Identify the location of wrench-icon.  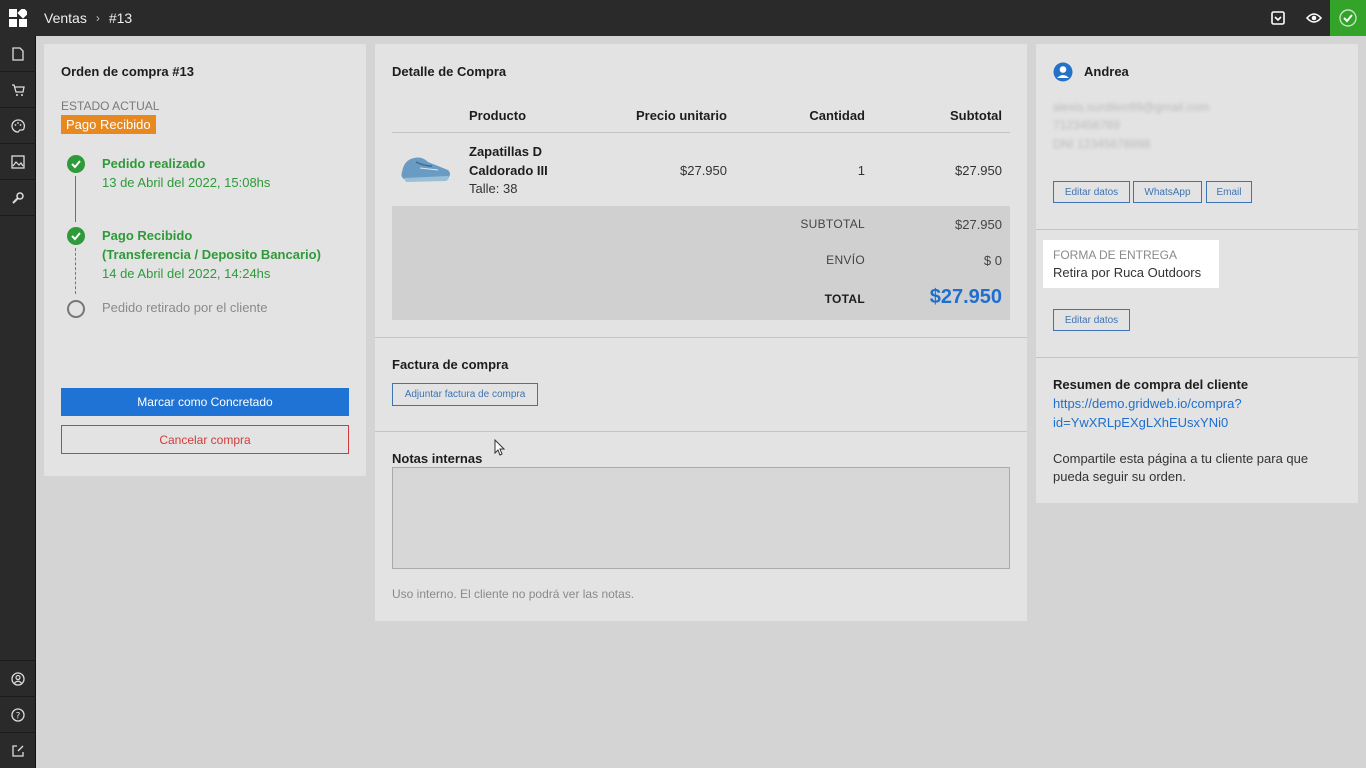
(18, 198).